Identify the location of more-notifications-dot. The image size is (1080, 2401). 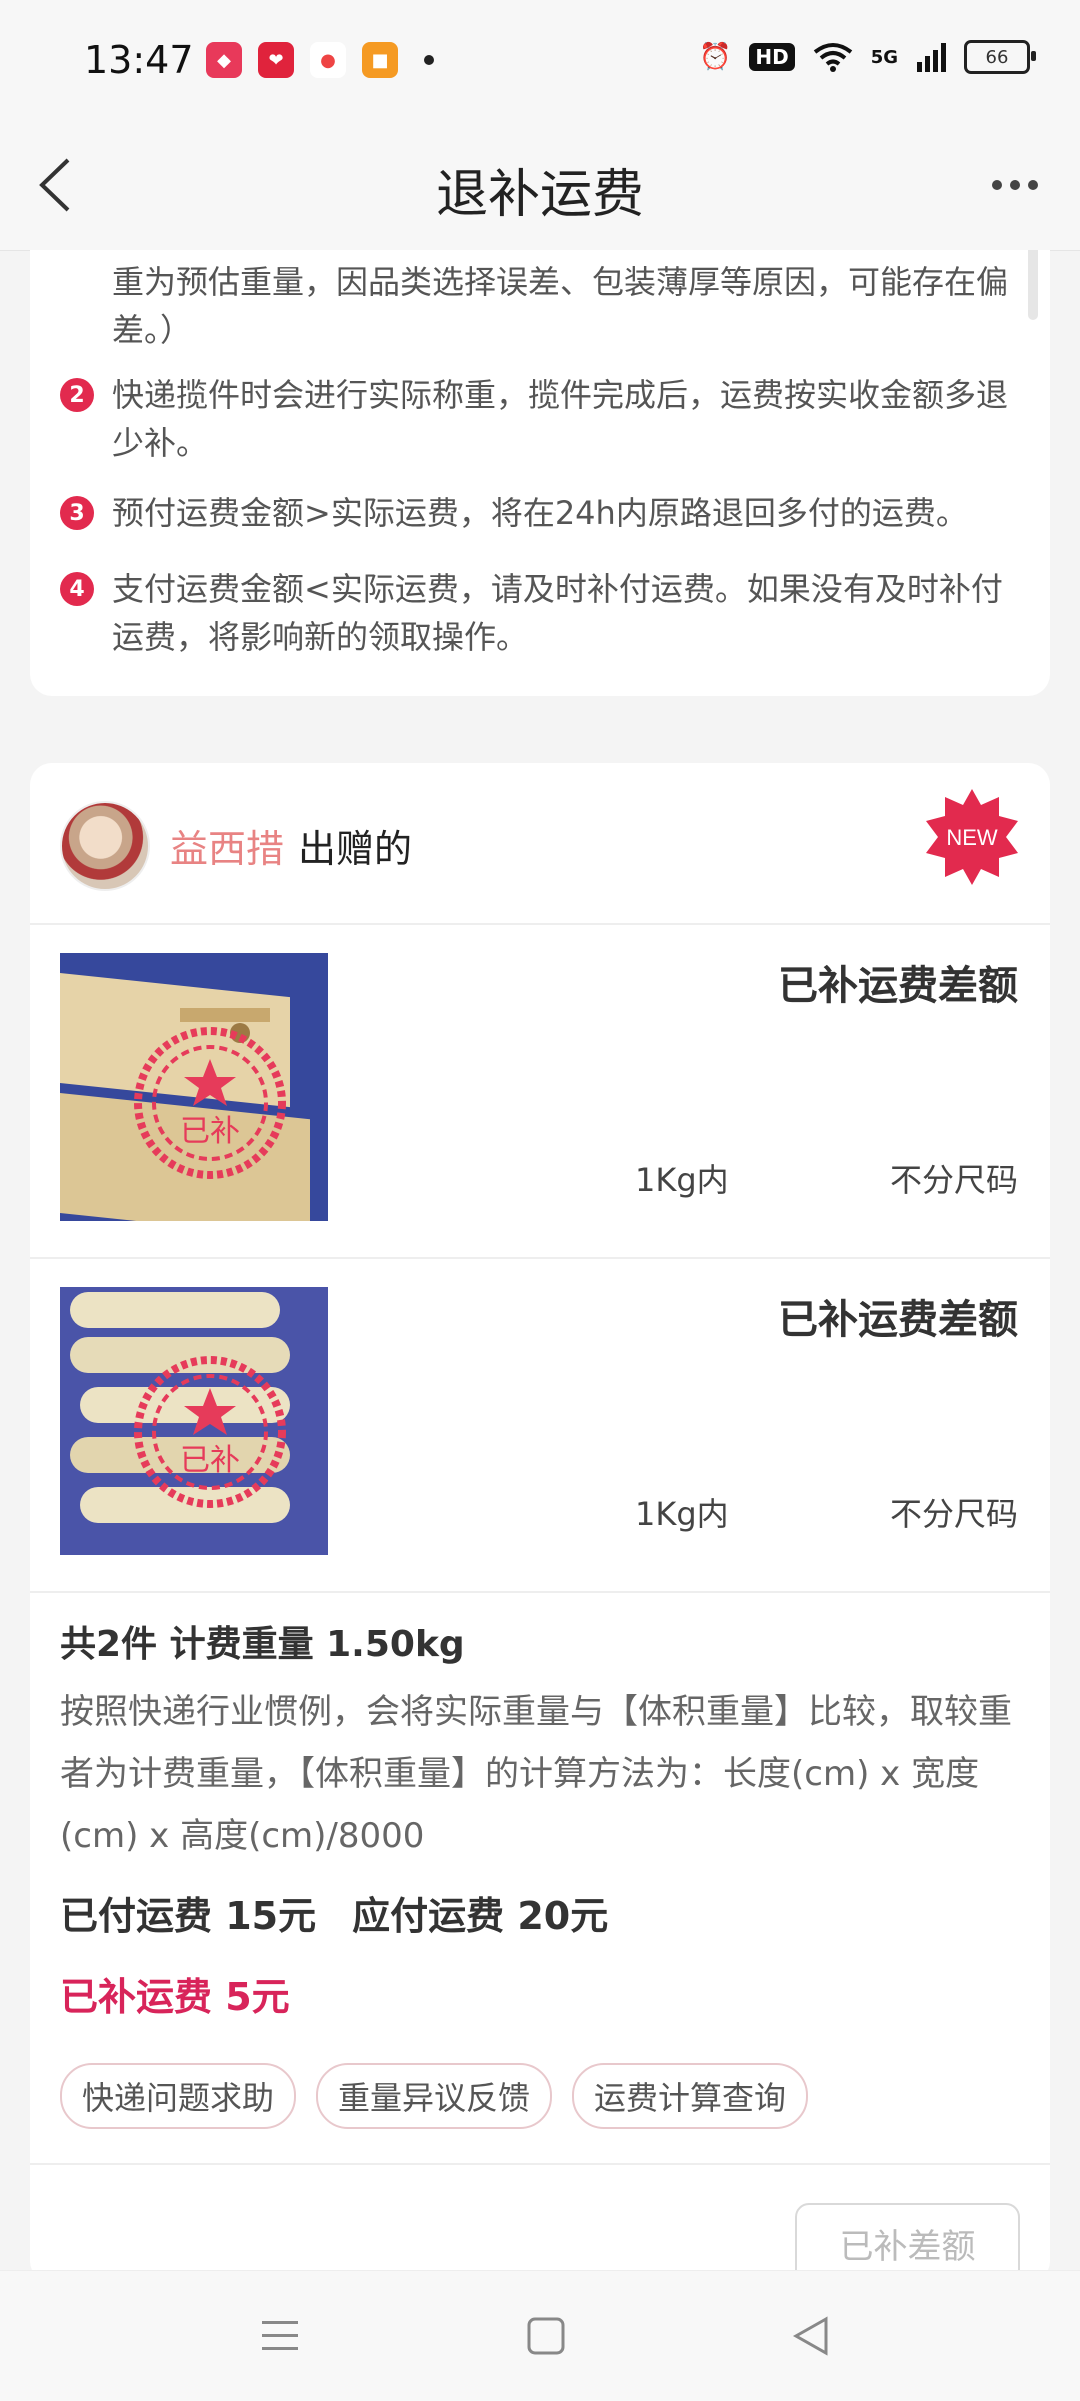
(429, 60).